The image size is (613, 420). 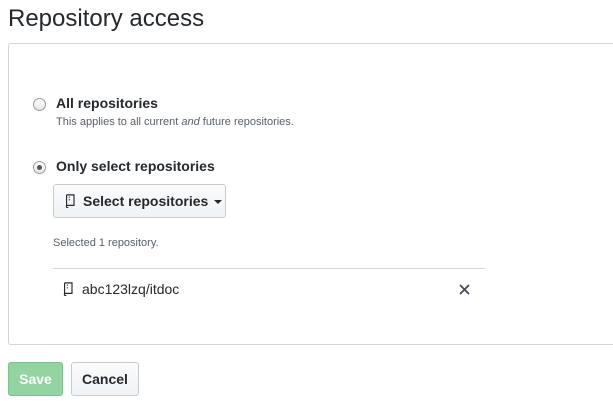 I want to click on caret-down-icon, so click(x=218, y=202).